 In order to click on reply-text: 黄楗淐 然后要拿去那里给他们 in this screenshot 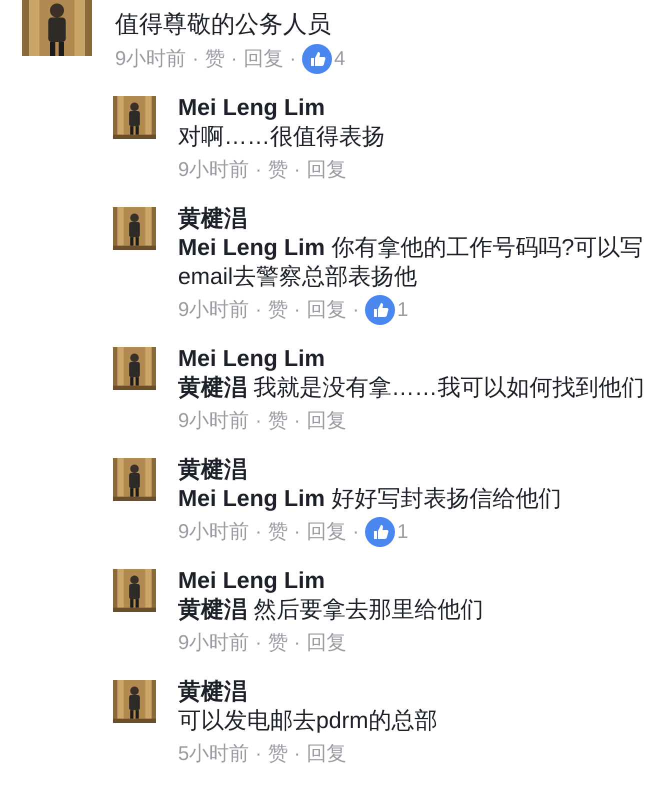, I will do `click(331, 609)`.